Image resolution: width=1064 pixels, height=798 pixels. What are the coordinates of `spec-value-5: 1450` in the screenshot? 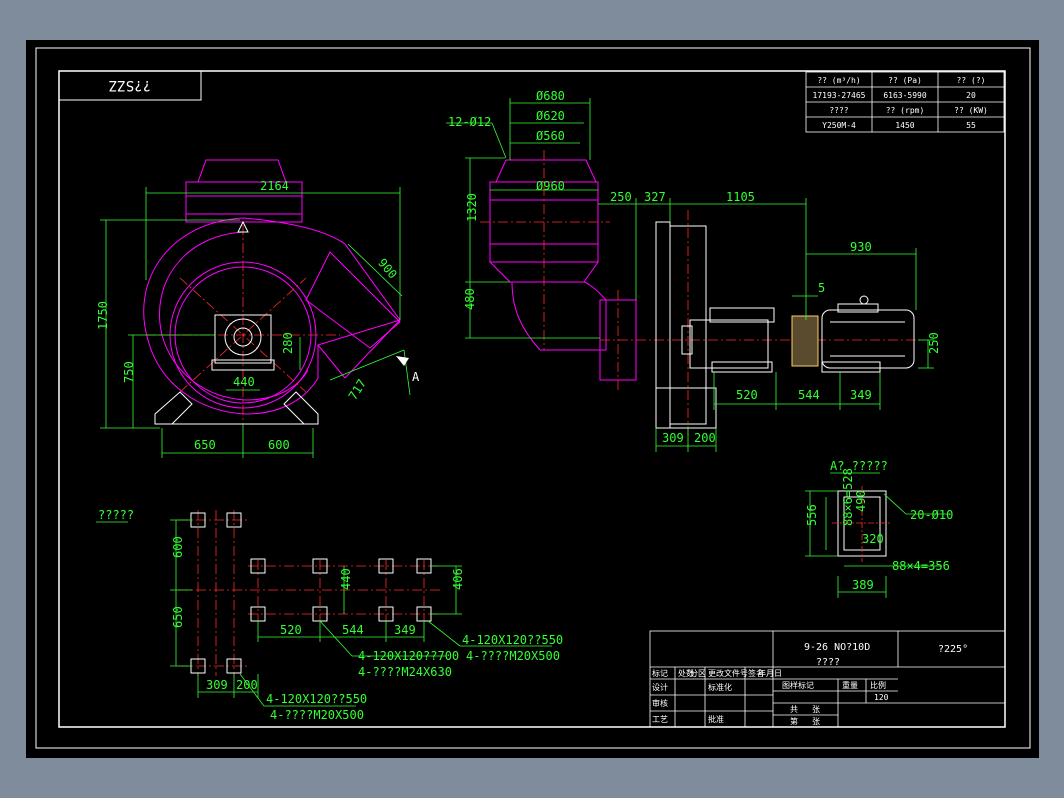 It's located at (904, 125).